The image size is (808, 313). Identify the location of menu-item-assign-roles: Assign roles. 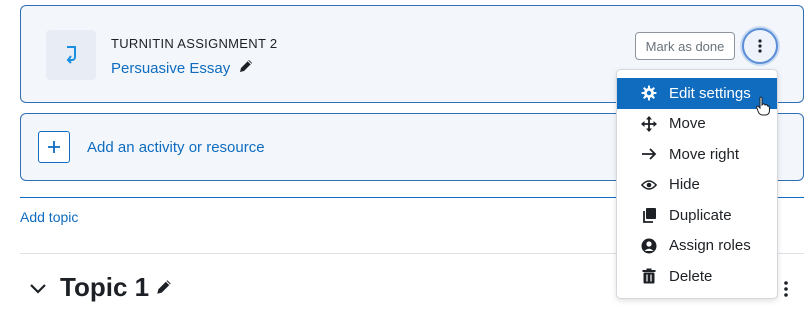
(697, 246).